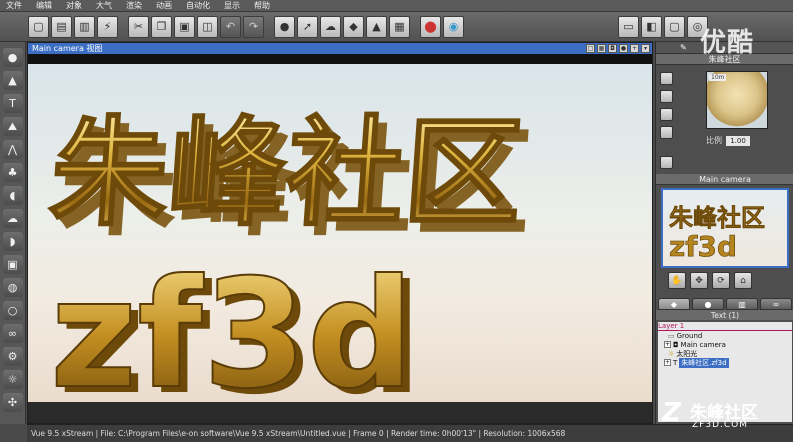 This screenshot has width=793, height=442. What do you see at coordinates (138, 26) in the screenshot?
I see `cut-icon: ✂` at bounding box center [138, 26].